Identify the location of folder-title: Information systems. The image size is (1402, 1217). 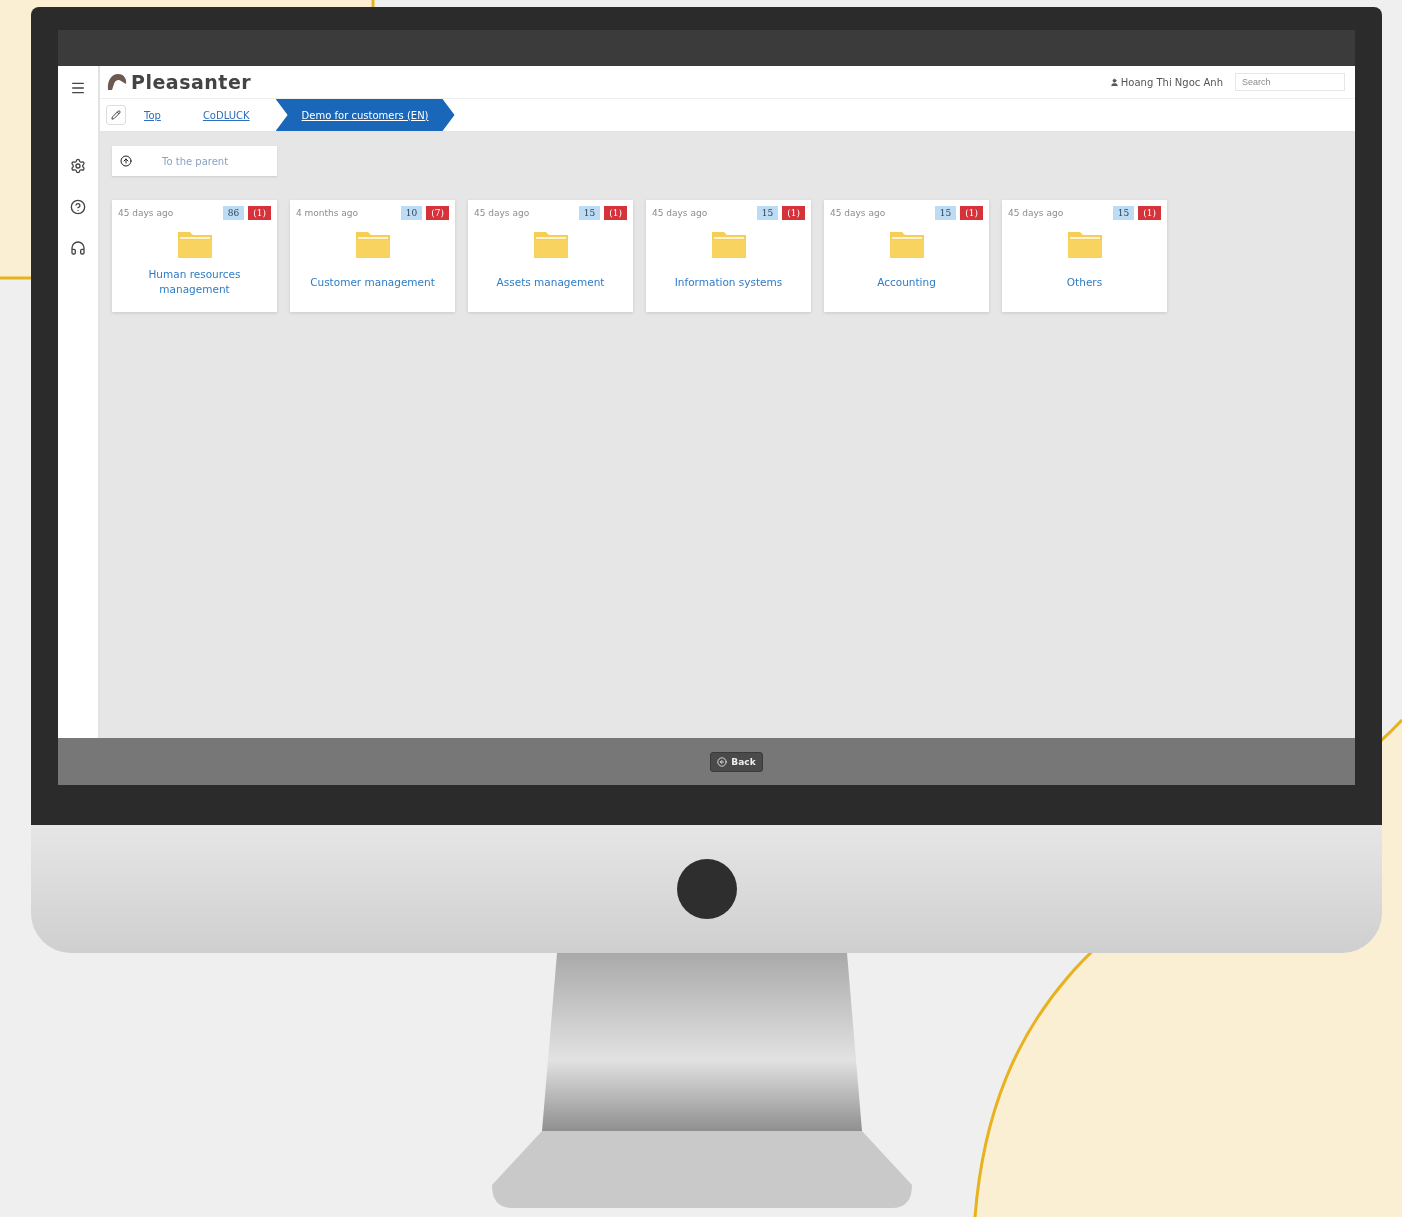
(728, 282).